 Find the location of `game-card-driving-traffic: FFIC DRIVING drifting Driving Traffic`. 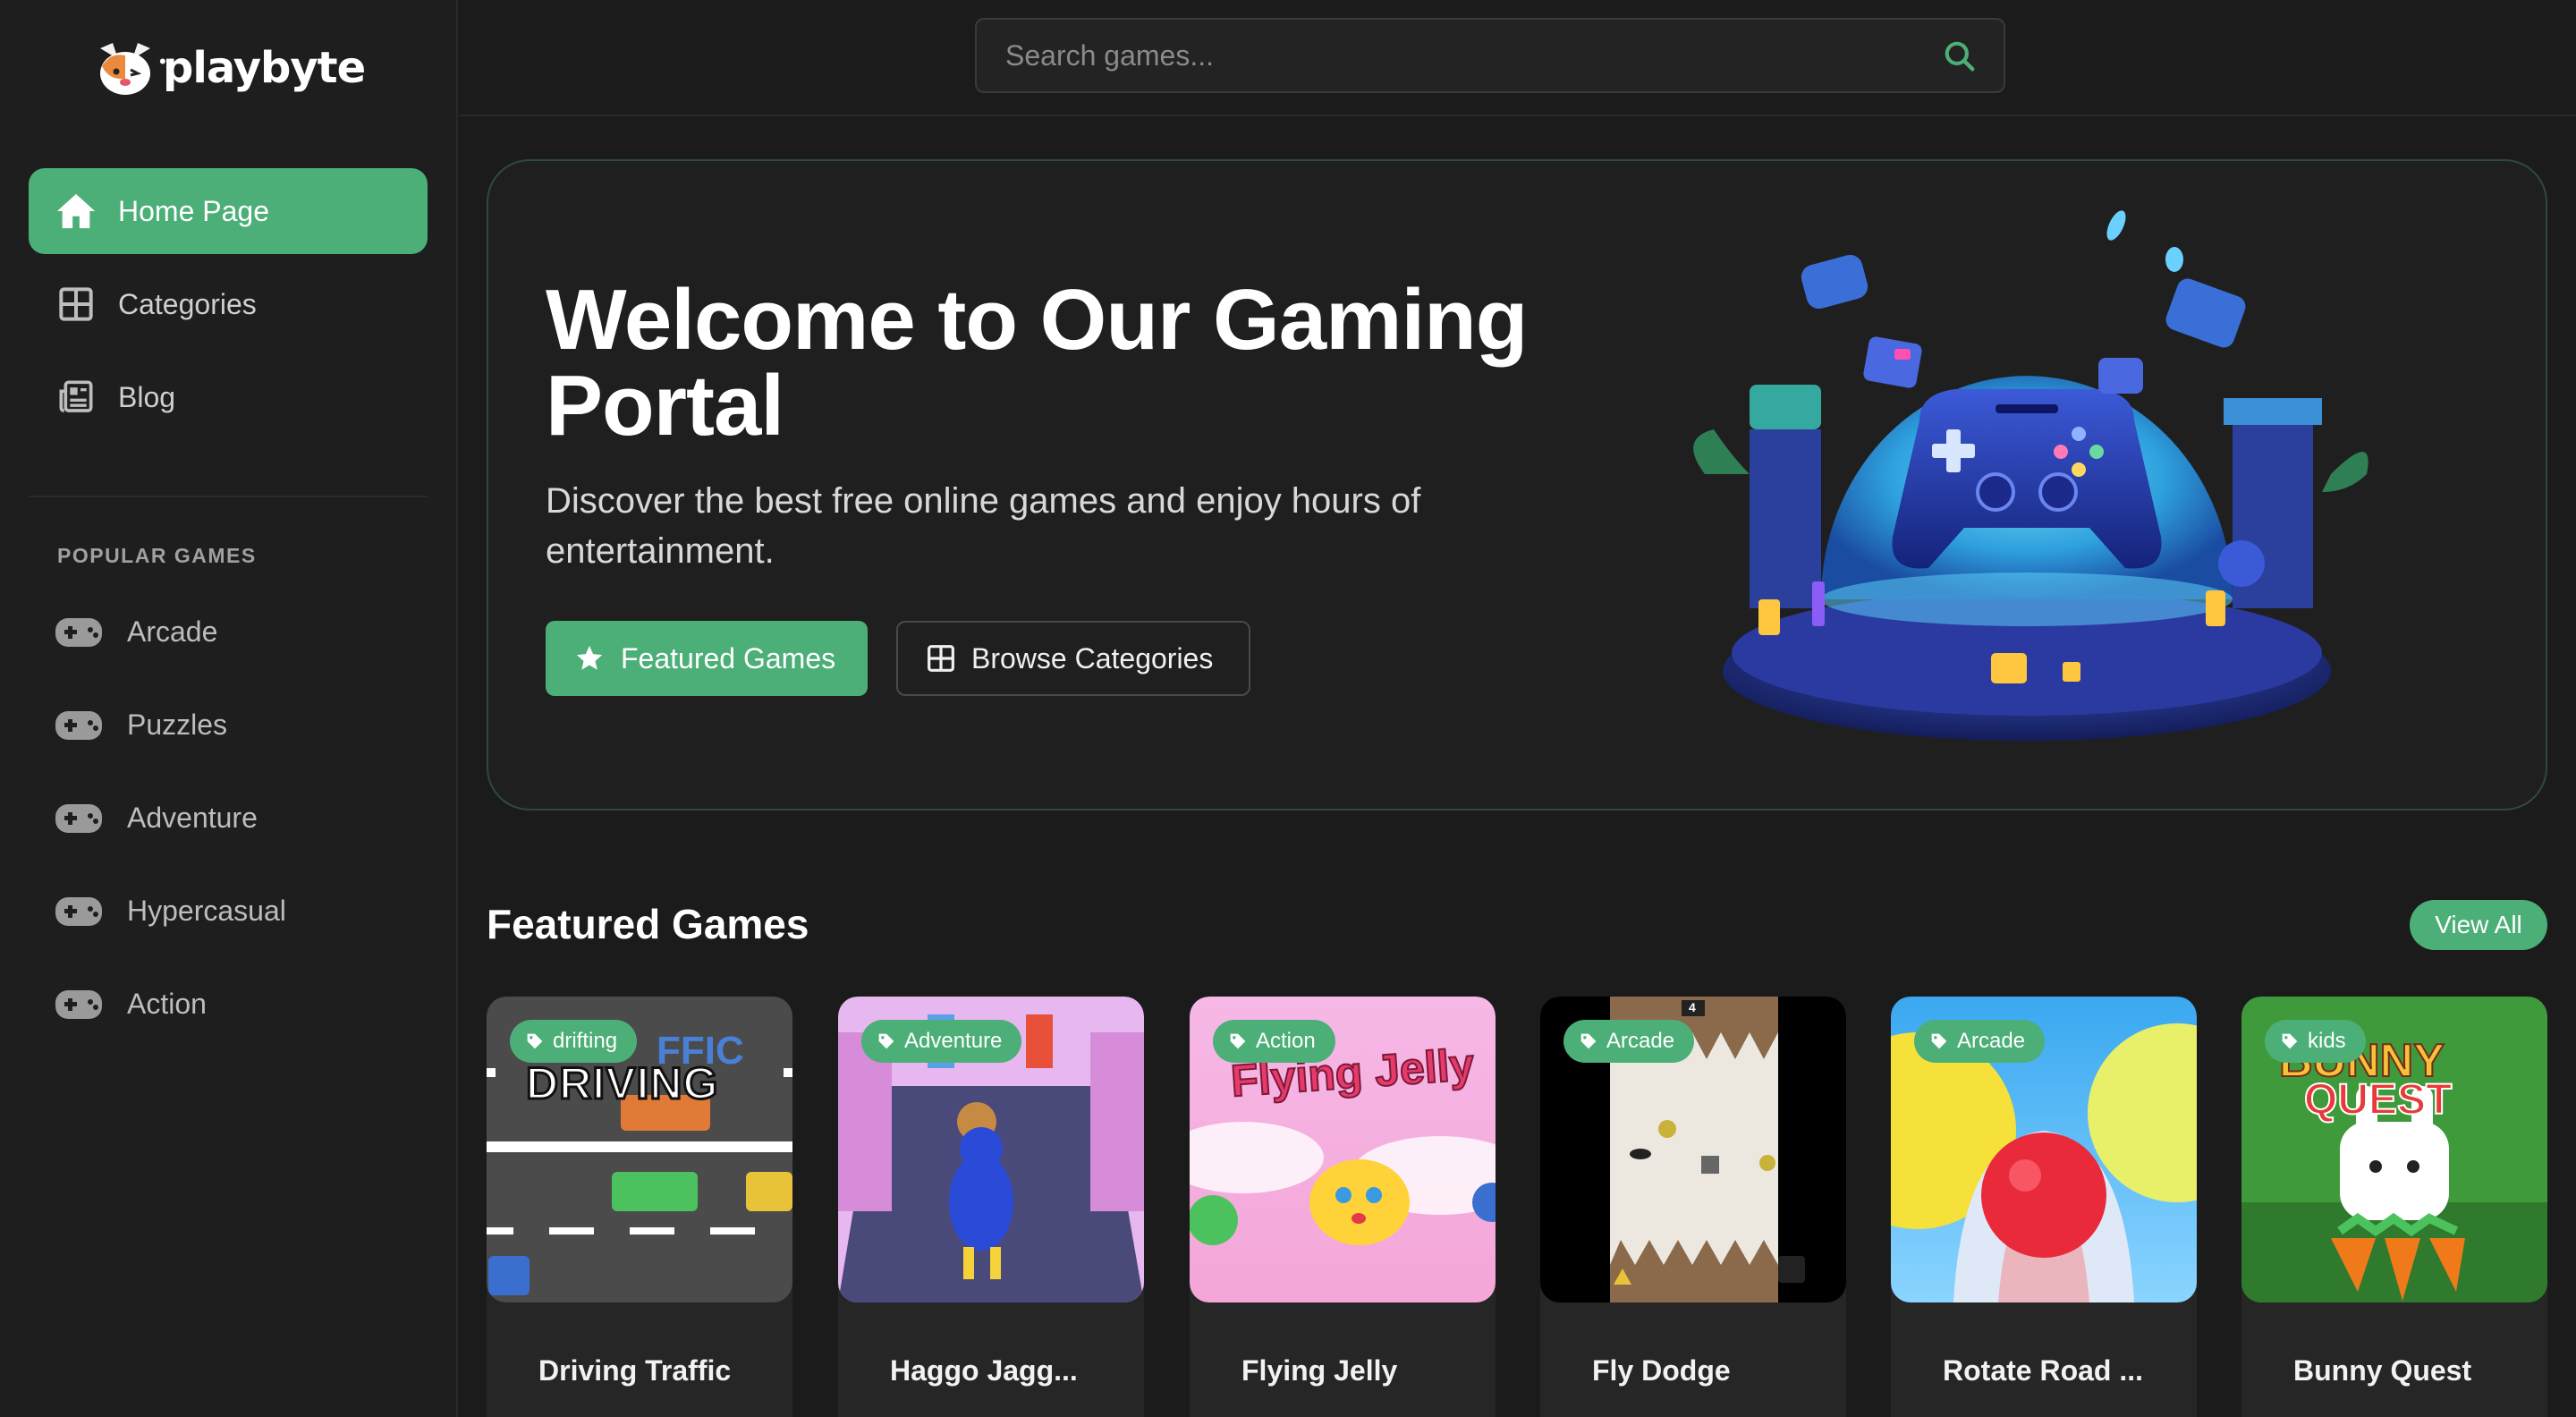

game-card-driving-traffic: FFIC DRIVING drifting Driving Traffic is located at coordinates (639, 1207).